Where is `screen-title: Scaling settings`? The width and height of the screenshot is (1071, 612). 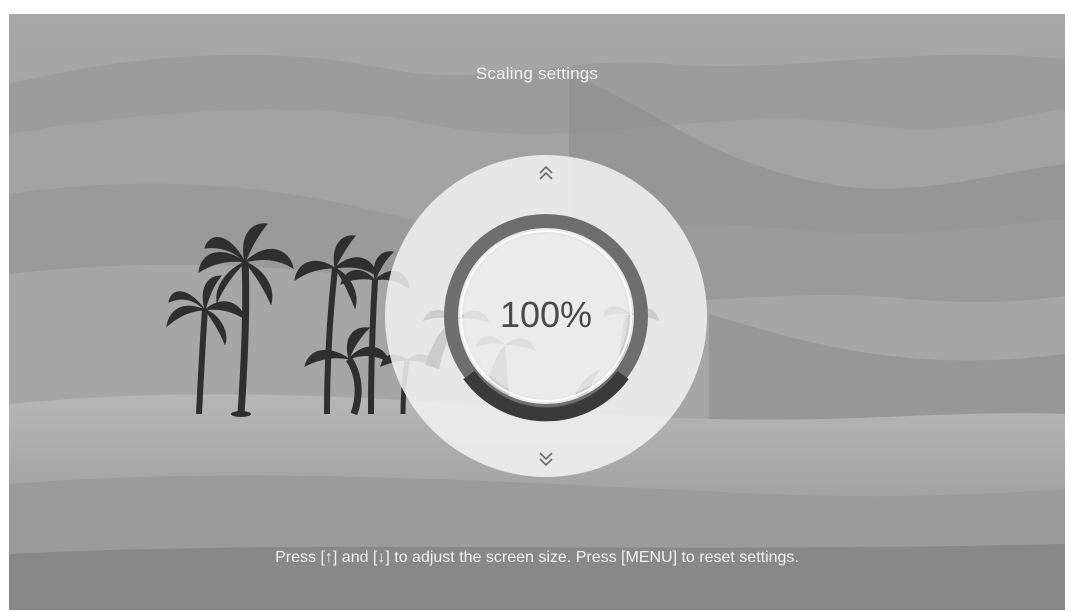 screen-title: Scaling settings is located at coordinates (537, 73).